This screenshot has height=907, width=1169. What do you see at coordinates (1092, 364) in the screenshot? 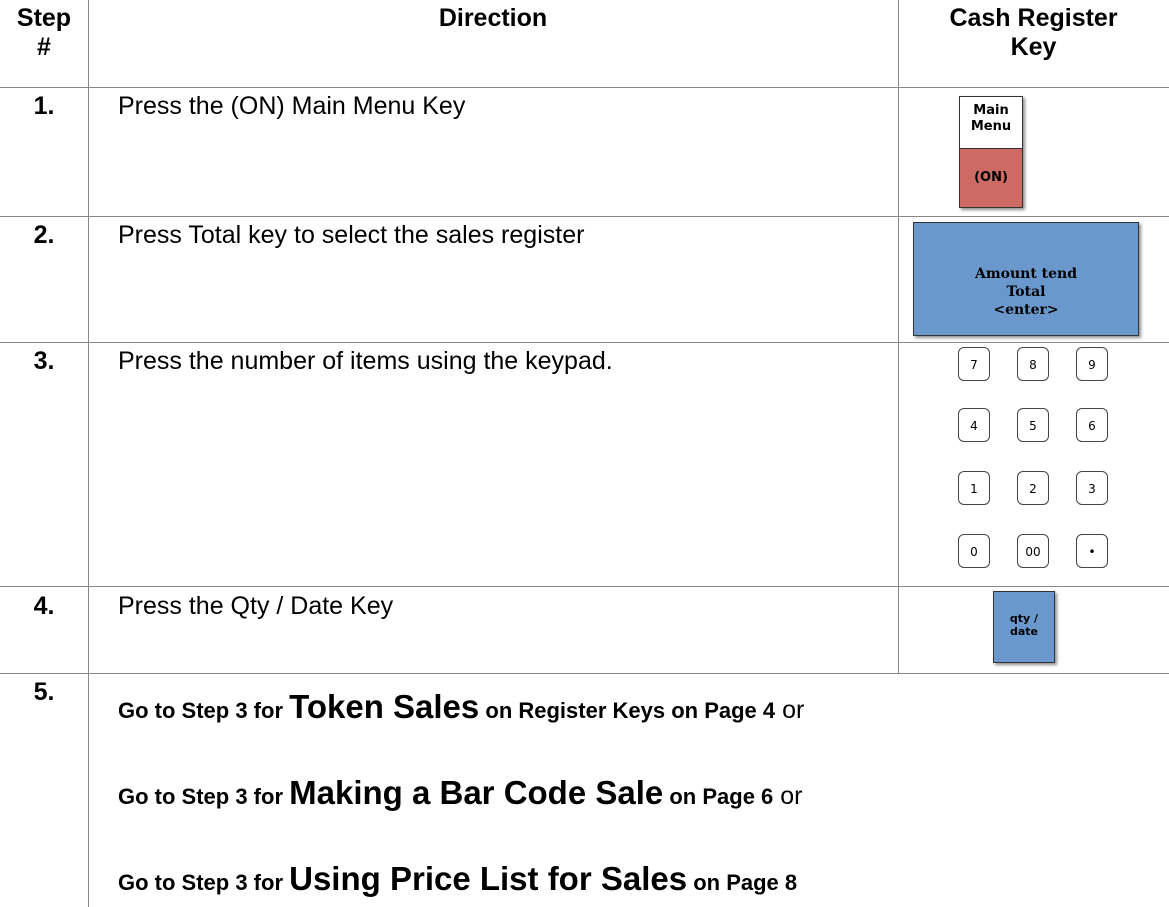
I see `keypad-key: 9` at bounding box center [1092, 364].